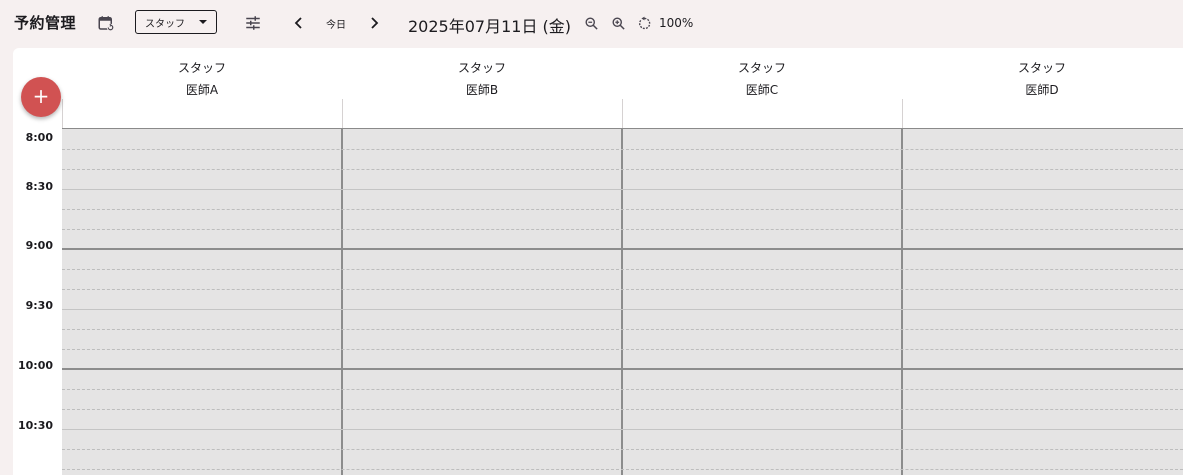 This screenshot has width=1183, height=475. I want to click on today-button: 今日, so click(336, 23).